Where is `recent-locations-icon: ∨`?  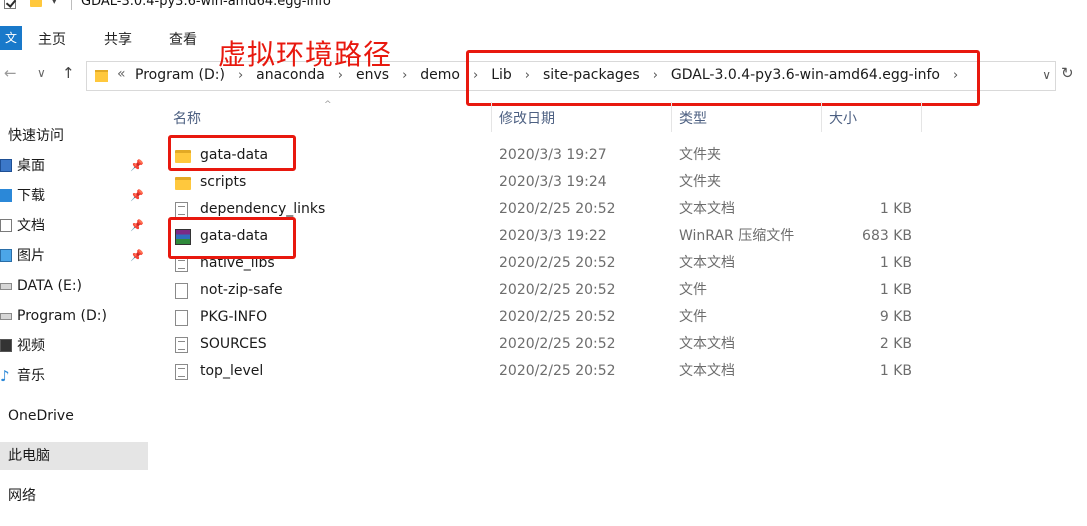
recent-locations-icon: ∨ is located at coordinates (41, 73).